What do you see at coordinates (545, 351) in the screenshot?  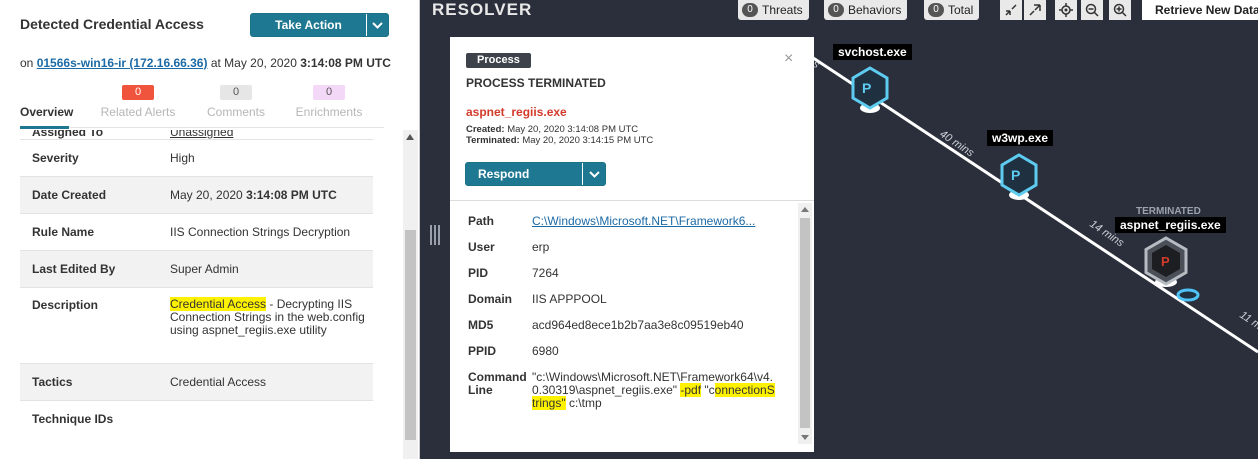 I see `ppid-value: 6980` at bounding box center [545, 351].